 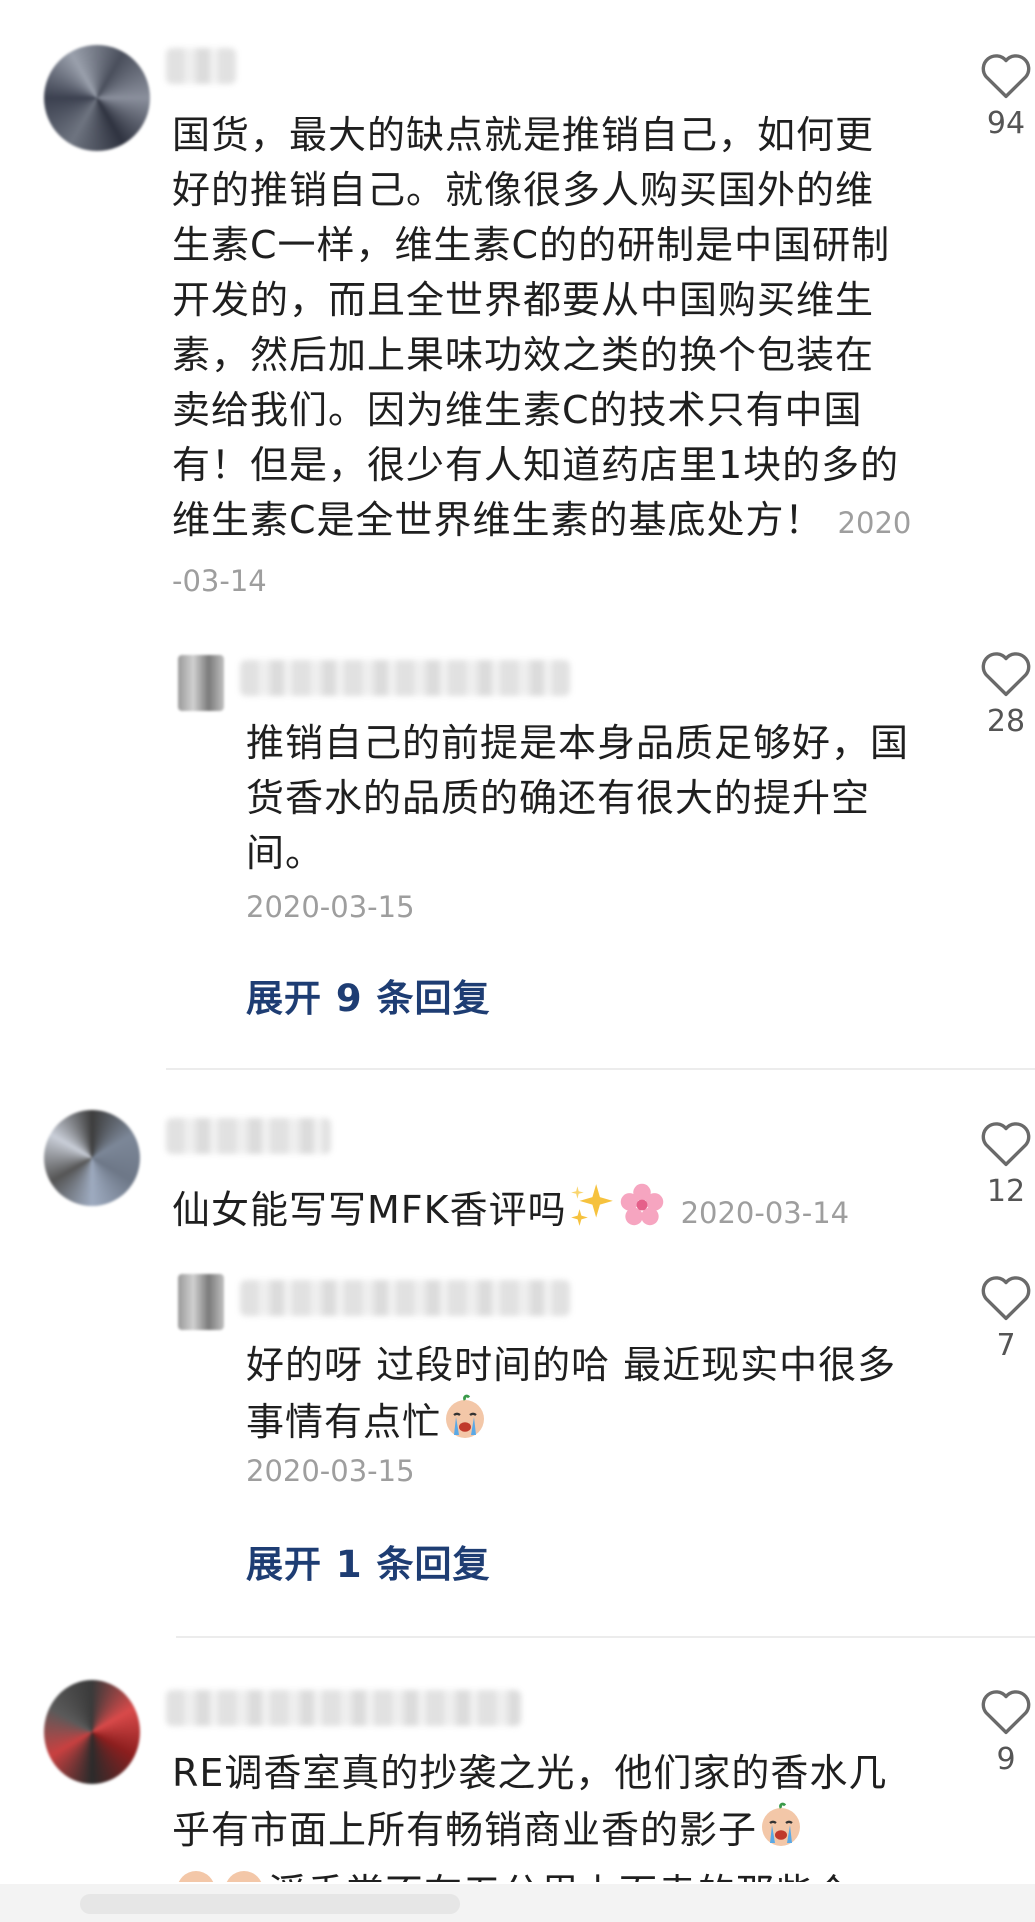 What do you see at coordinates (765, 1213) in the screenshot?
I see `comment-date: 2020-03-14` at bounding box center [765, 1213].